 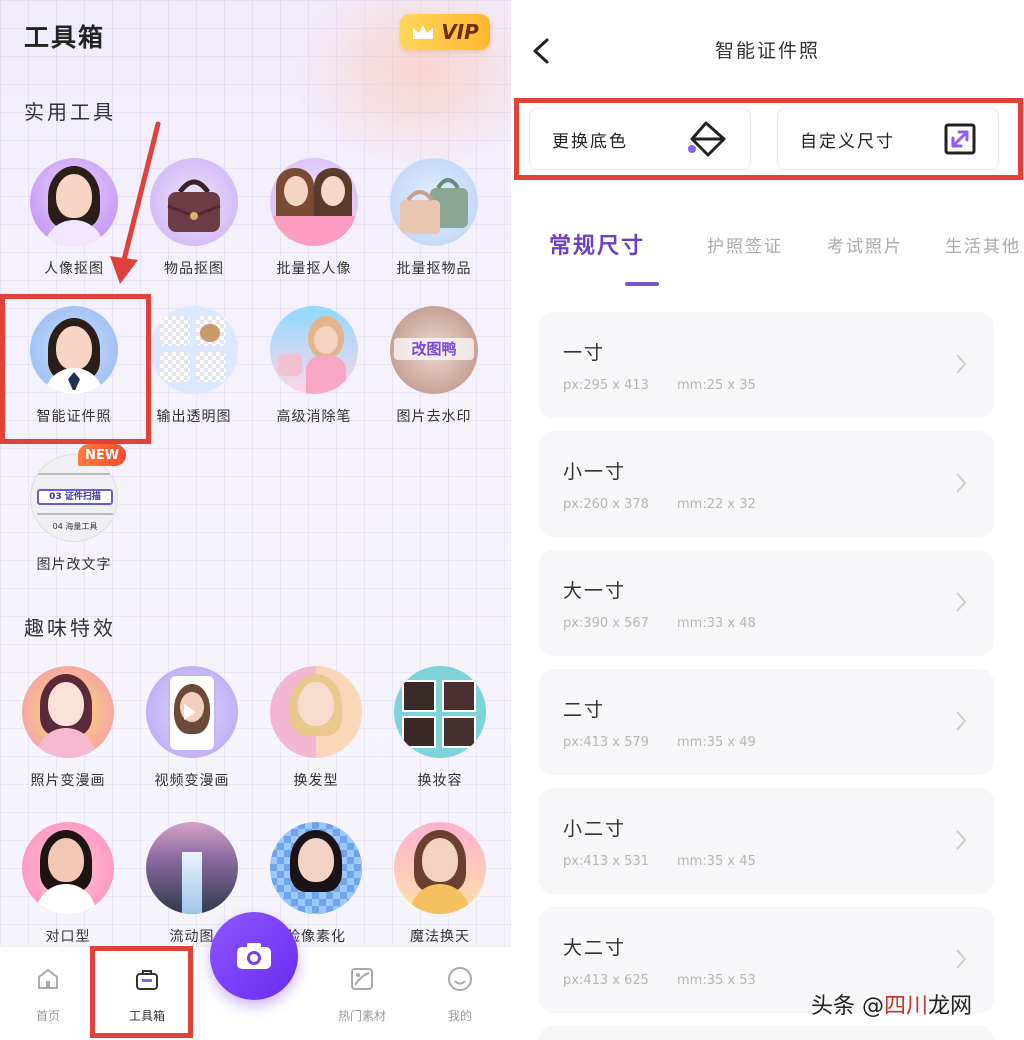 I want to click on size-mm: mm:35 x 49, so click(x=716, y=742).